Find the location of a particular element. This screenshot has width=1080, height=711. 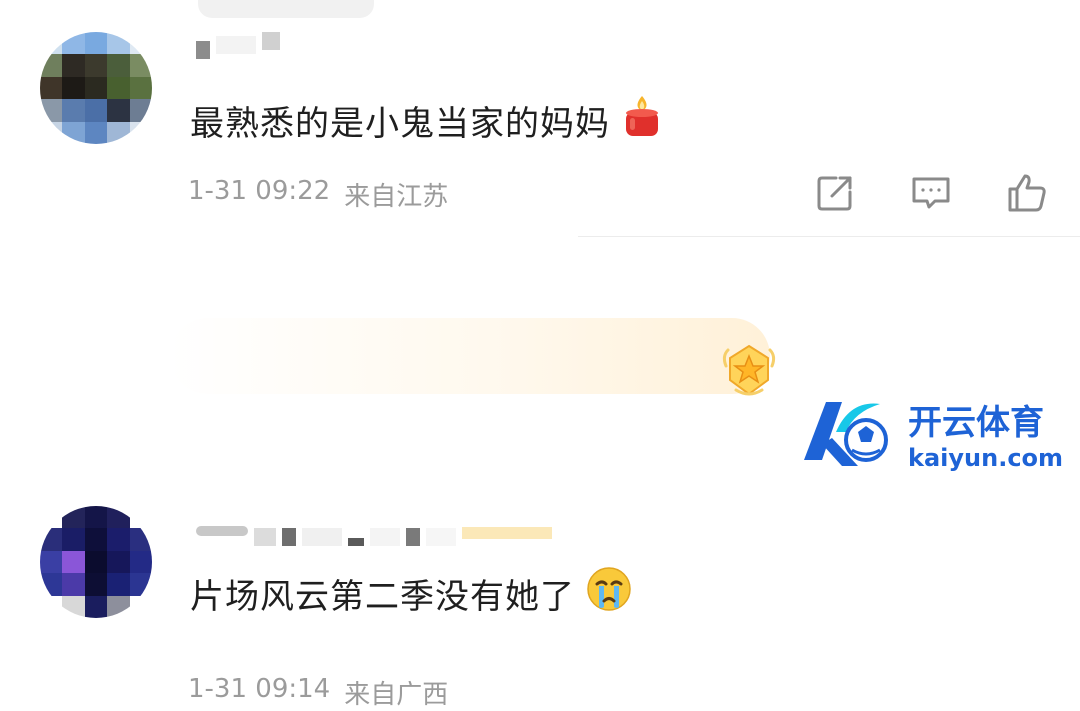

share-icon is located at coordinates (835, 193).